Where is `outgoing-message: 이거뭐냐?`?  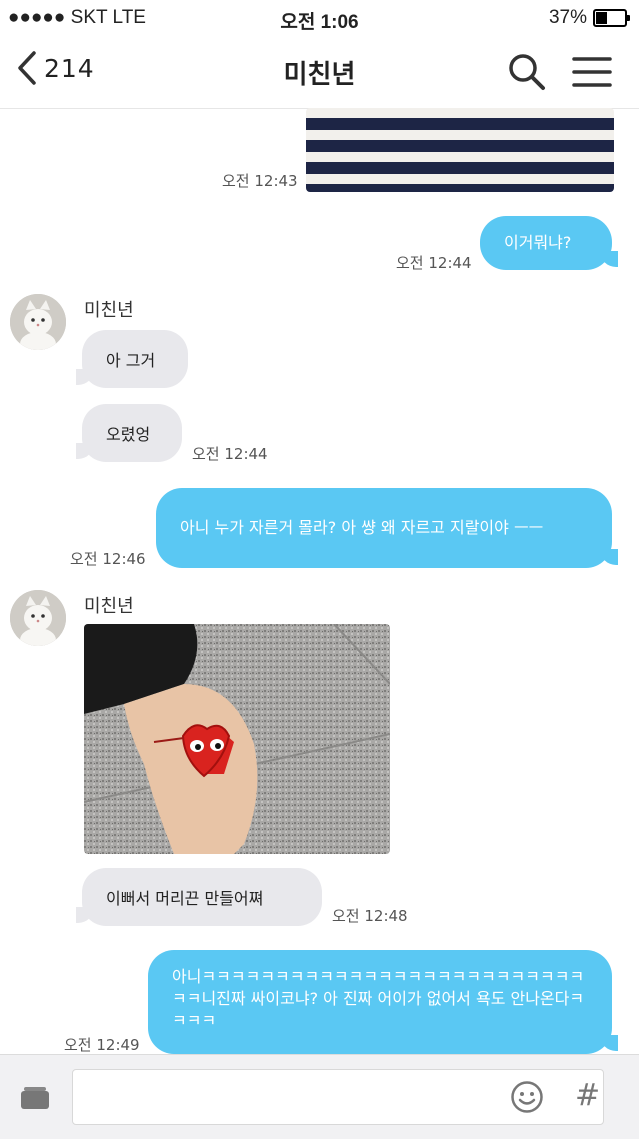 outgoing-message: 이거뭐냐? is located at coordinates (549, 243).